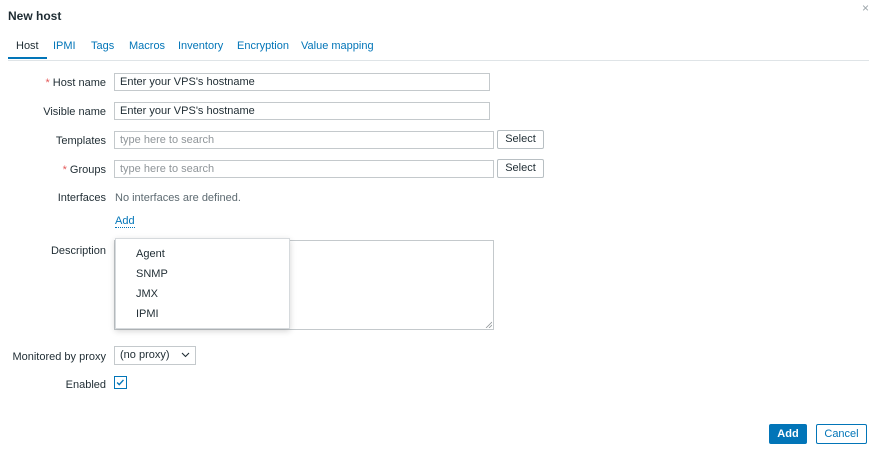 This screenshot has width=877, height=450. Describe the element at coordinates (64, 46) in the screenshot. I see `tab-ipmi: IPMI` at that location.